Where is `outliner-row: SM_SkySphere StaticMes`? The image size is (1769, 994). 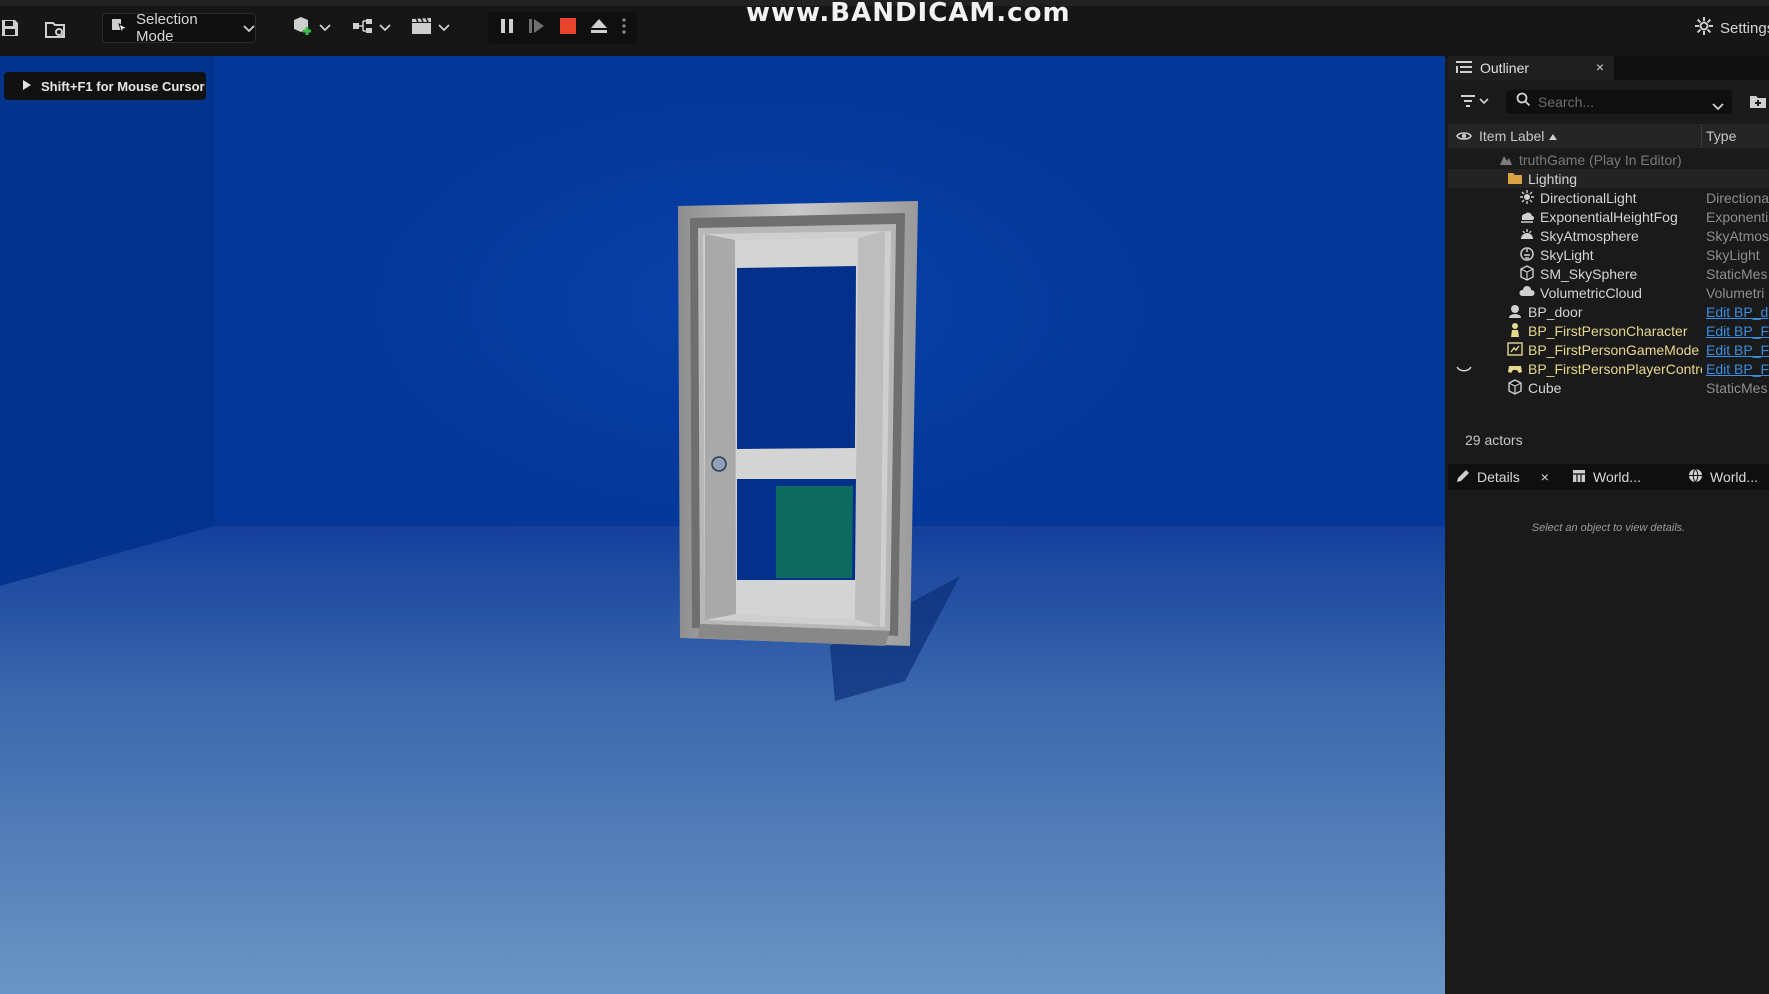
outliner-row: SM_SkySphere StaticMes is located at coordinates (1608, 273).